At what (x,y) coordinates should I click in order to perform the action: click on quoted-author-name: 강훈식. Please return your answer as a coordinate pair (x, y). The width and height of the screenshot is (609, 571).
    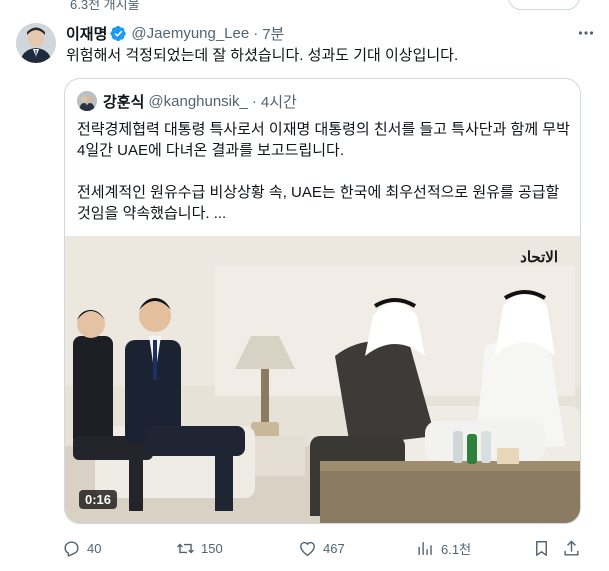
    Looking at the image, I should click on (123, 101).